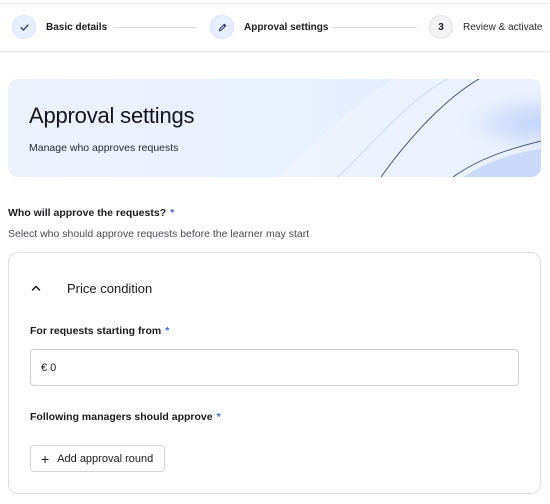  I want to click on add-approval-round-button: + Add approval round, so click(97, 458).